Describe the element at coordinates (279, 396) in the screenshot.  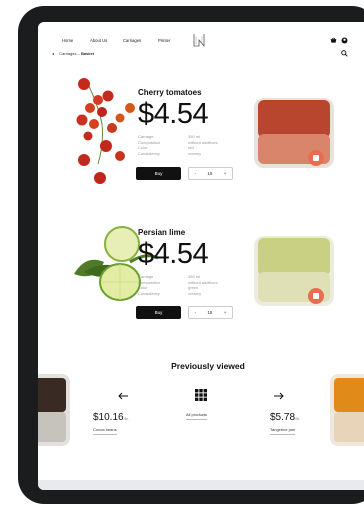
I see `arrow-right-icon` at that location.